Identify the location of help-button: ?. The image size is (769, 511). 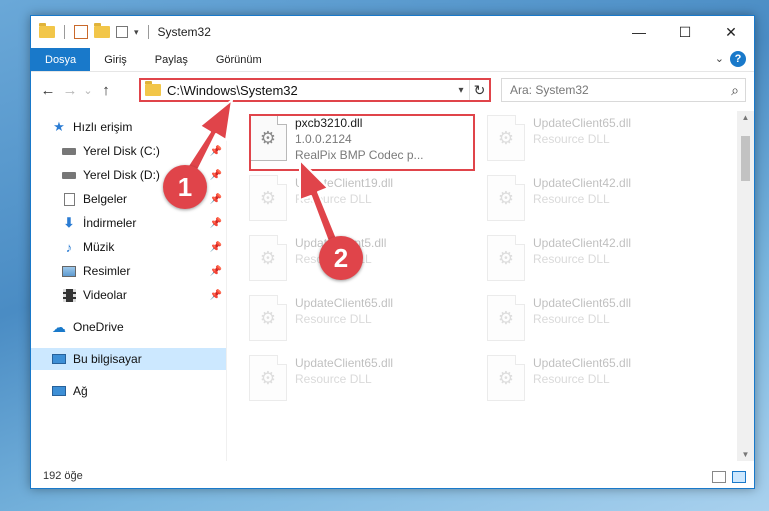
(738, 59).